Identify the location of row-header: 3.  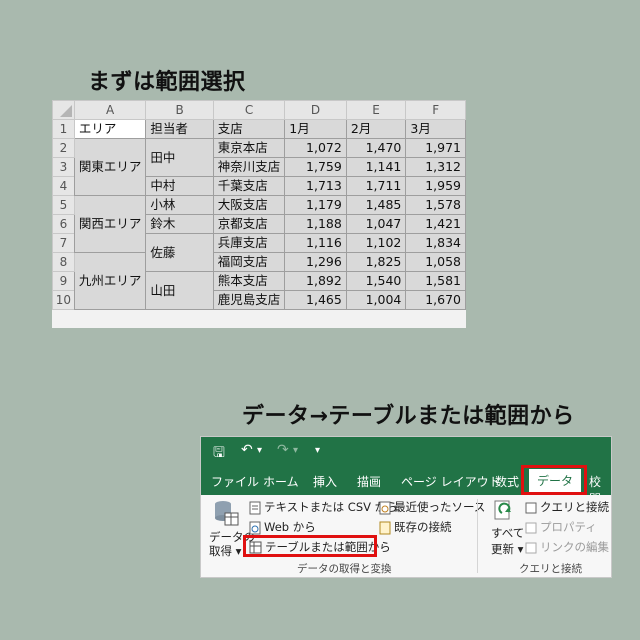
(63, 167).